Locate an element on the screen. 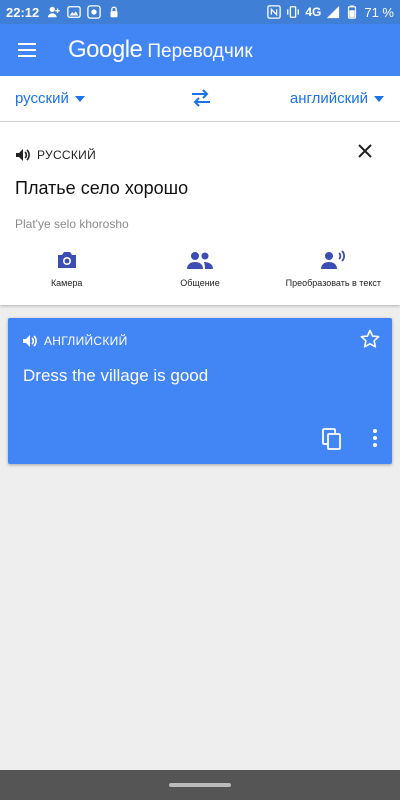 The width and height of the screenshot is (400, 800). conversation-label: Общение is located at coordinates (200, 283).